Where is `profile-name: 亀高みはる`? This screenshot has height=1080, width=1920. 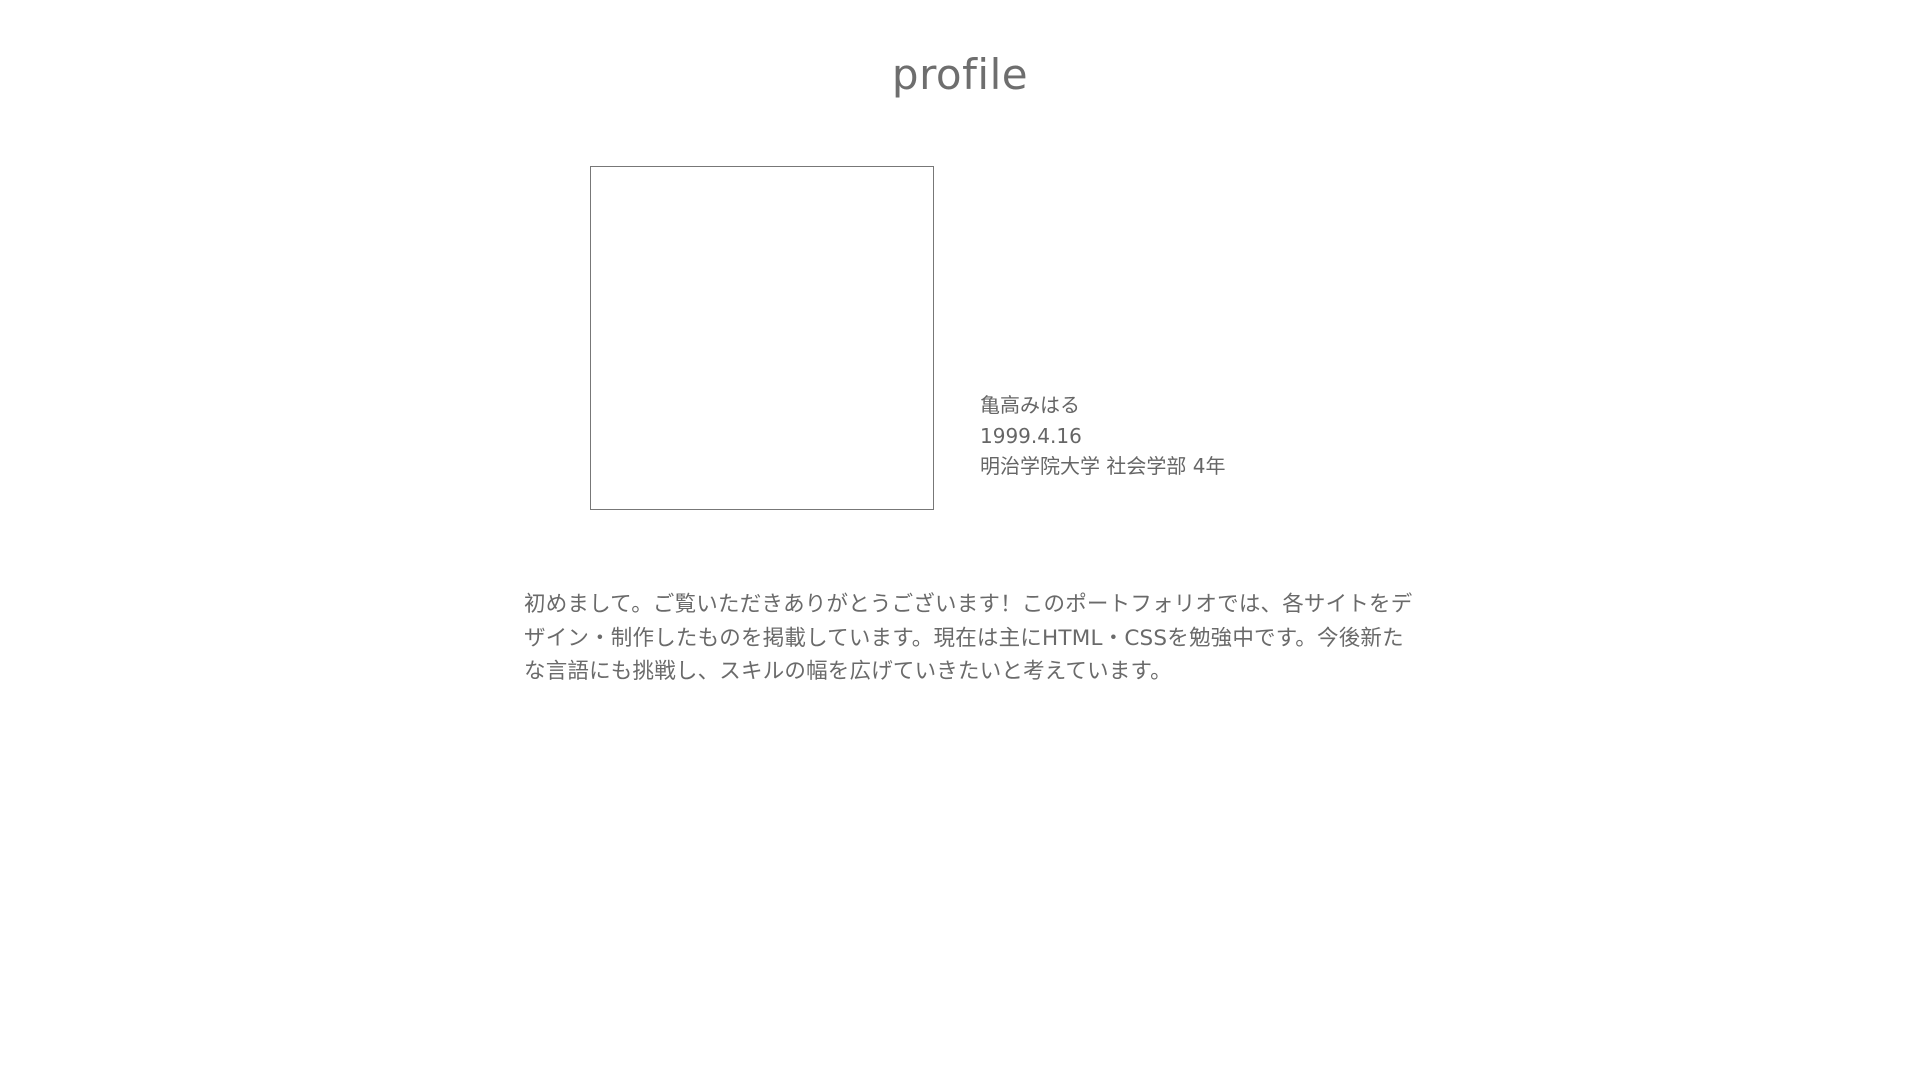 profile-name: 亀高みはる is located at coordinates (1030, 405).